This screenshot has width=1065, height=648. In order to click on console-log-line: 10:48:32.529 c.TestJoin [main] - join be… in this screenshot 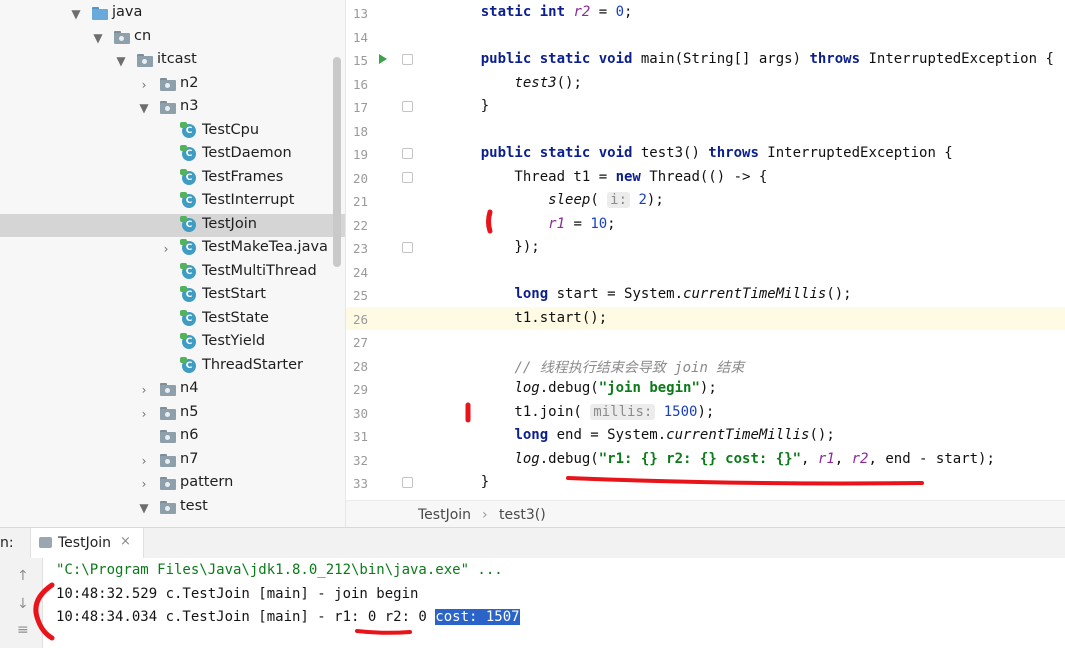, I will do `click(237, 594)`.